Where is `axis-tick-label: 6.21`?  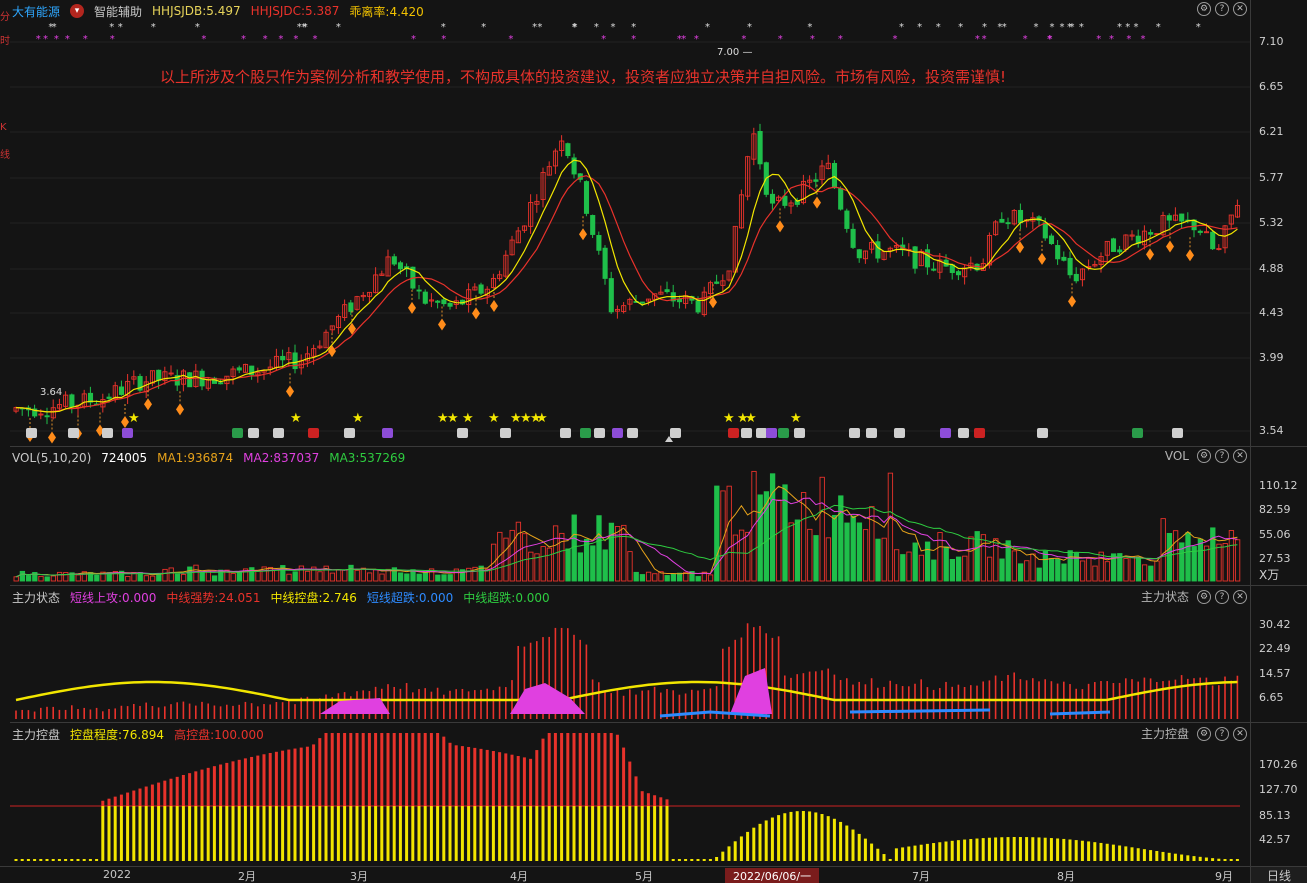
axis-tick-label: 6.21 is located at coordinates (1271, 131).